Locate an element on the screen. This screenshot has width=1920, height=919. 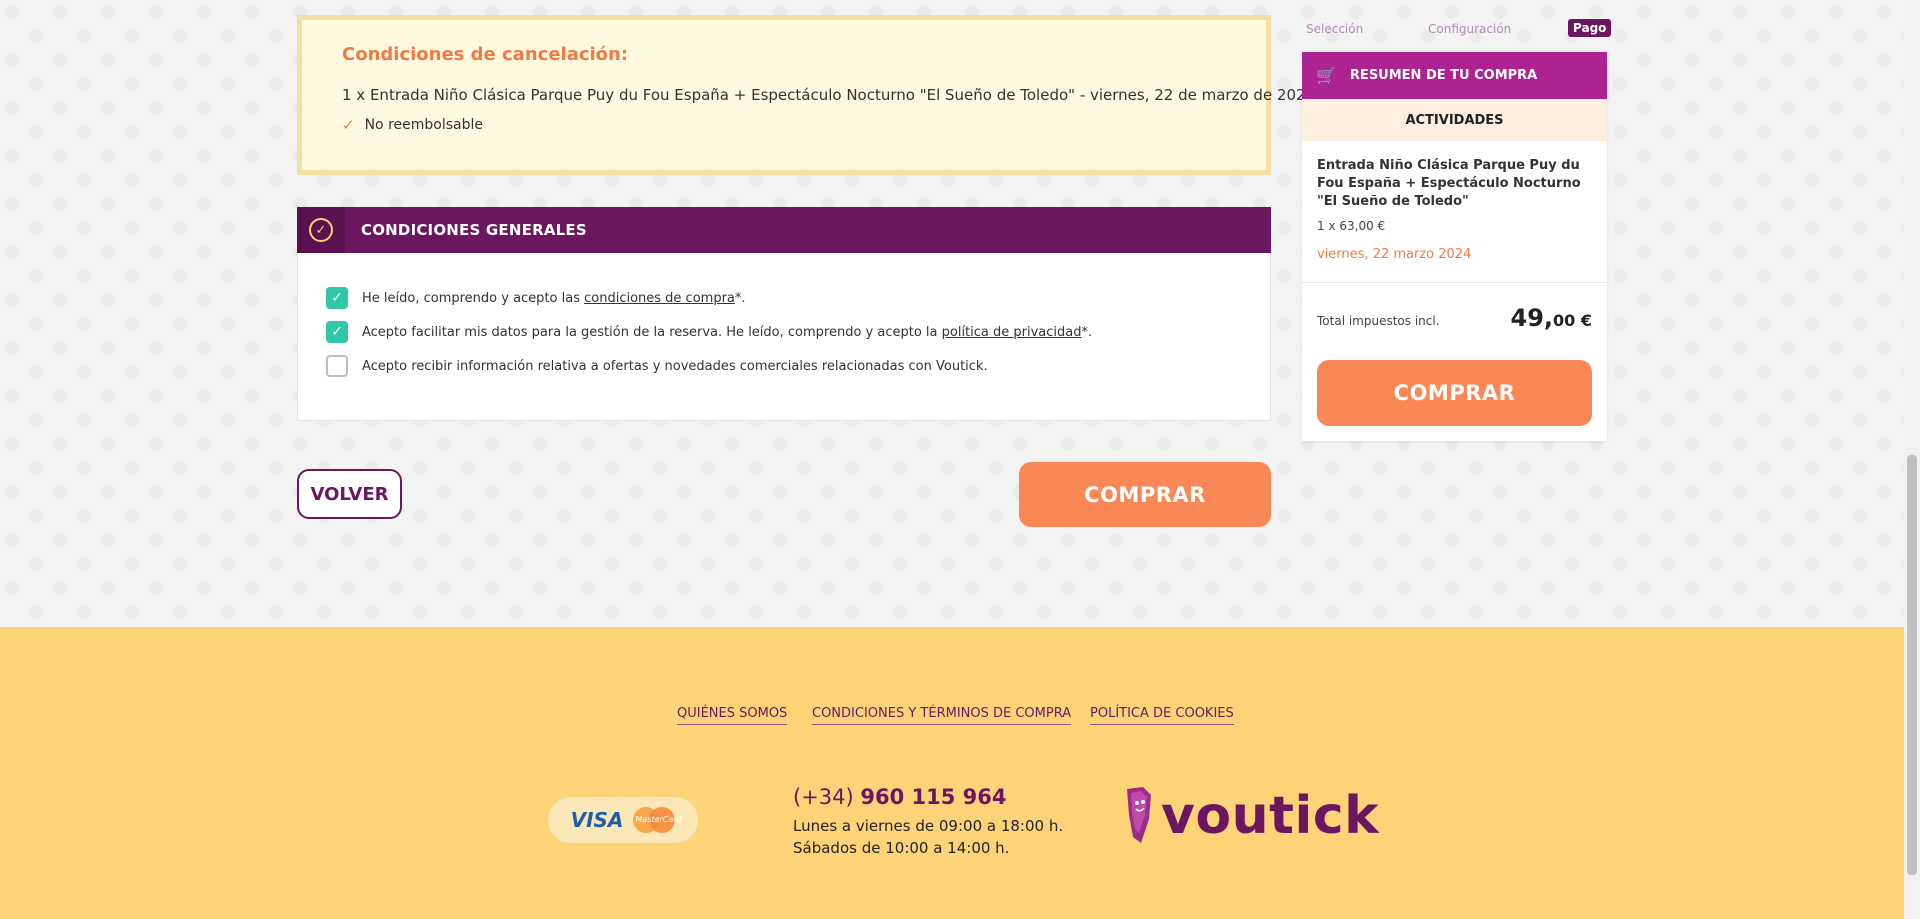
general-conditions-icon-wrap: ✓ is located at coordinates (321, 230).